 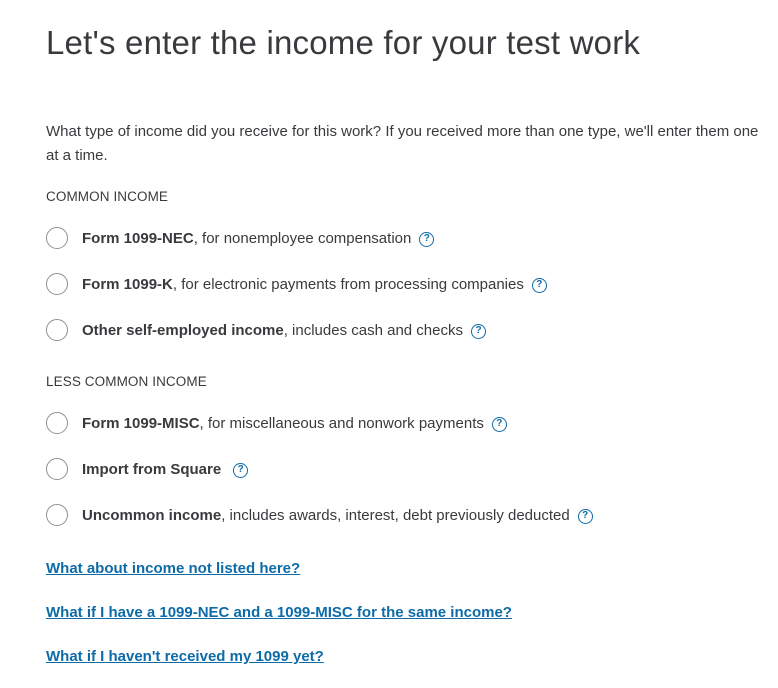 I want to click on link-1099-not-received: What if I haven't received my 1099 yet?, so click(x=185, y=656).